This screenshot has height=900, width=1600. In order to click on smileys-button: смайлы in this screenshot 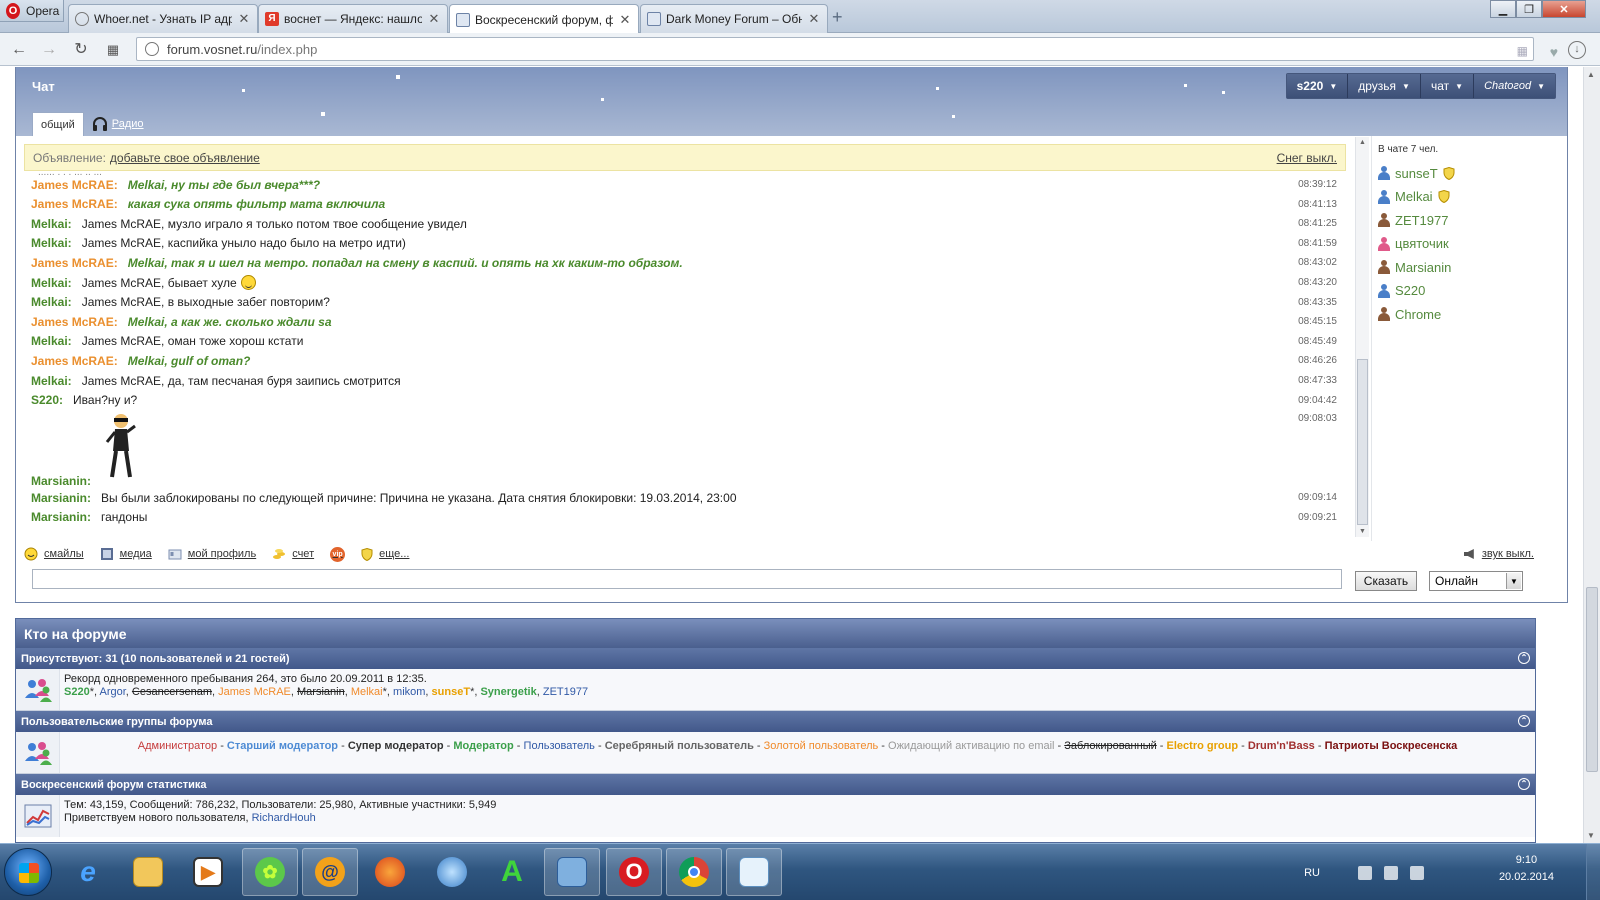, I will do `click(54, 554)`.